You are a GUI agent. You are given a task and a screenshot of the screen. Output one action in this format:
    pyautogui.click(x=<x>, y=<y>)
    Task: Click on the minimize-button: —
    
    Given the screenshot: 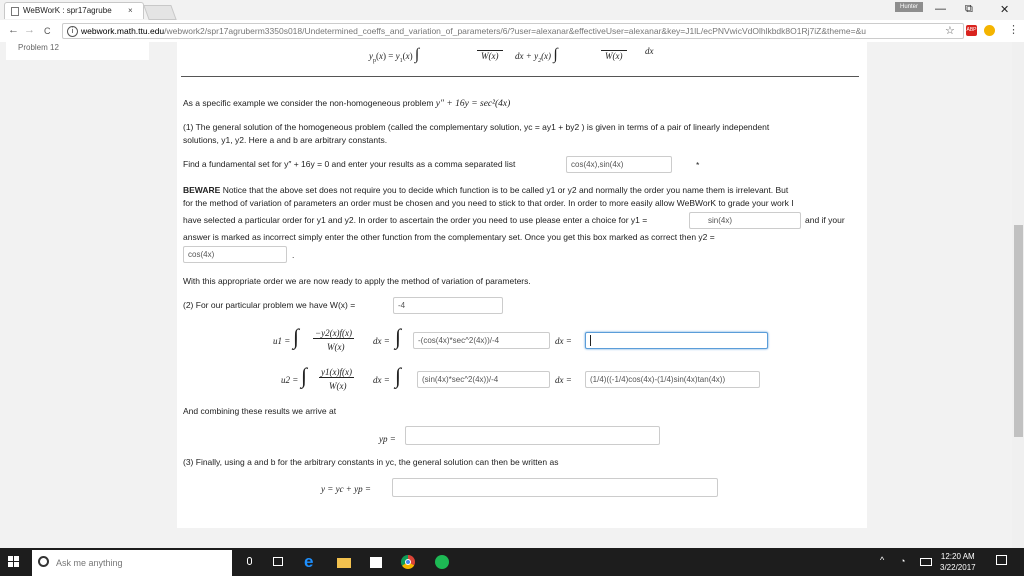 What is the action you would take?
    pyautogui.click(x=940, y=9)
    